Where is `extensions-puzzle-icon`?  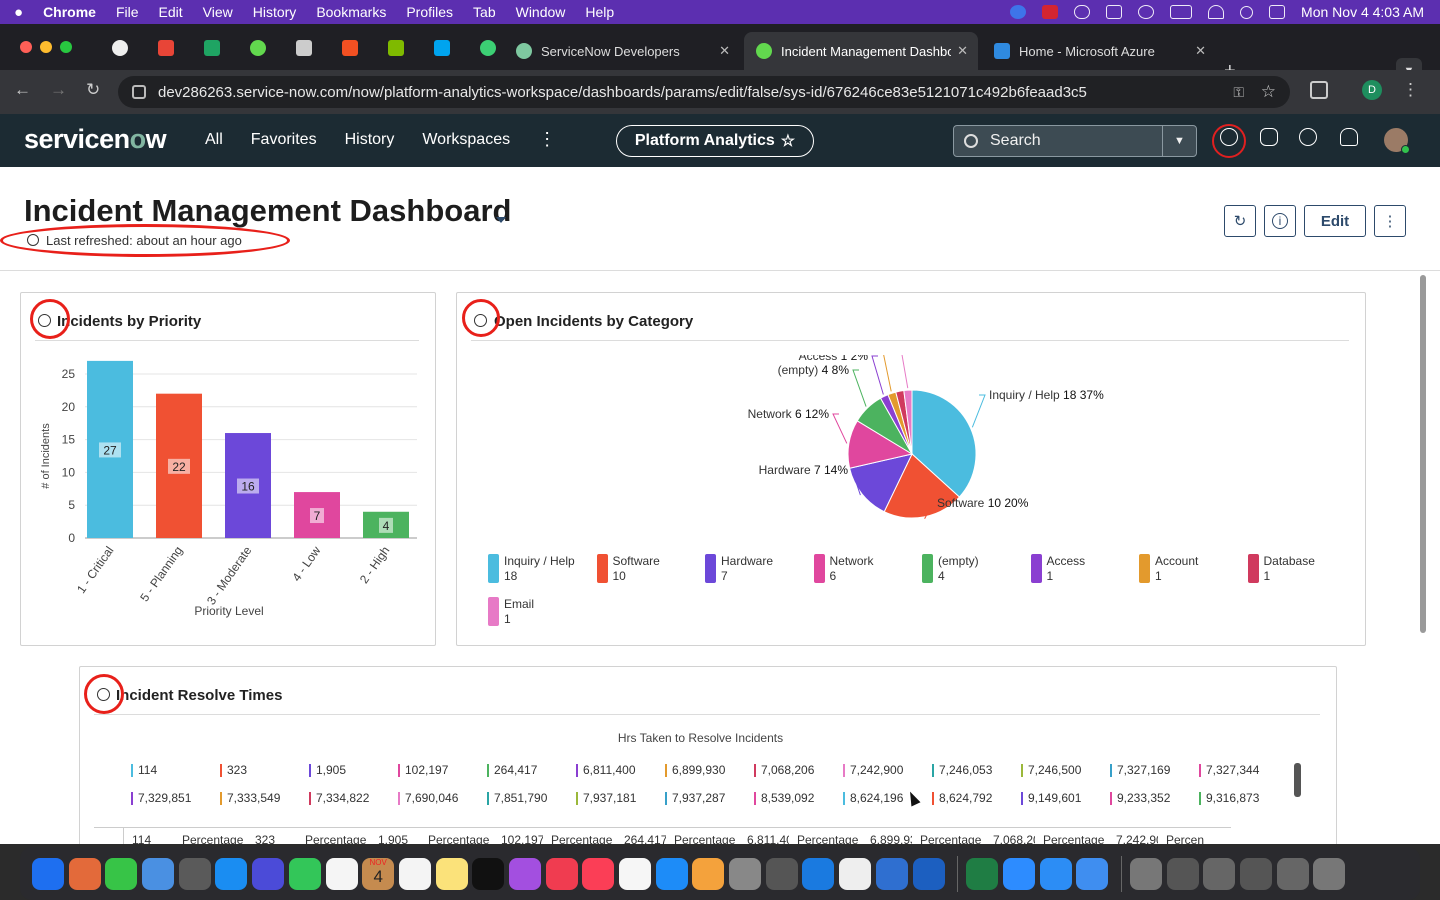 extensions-puzzle-icon is located at coordinates (1319, 90).